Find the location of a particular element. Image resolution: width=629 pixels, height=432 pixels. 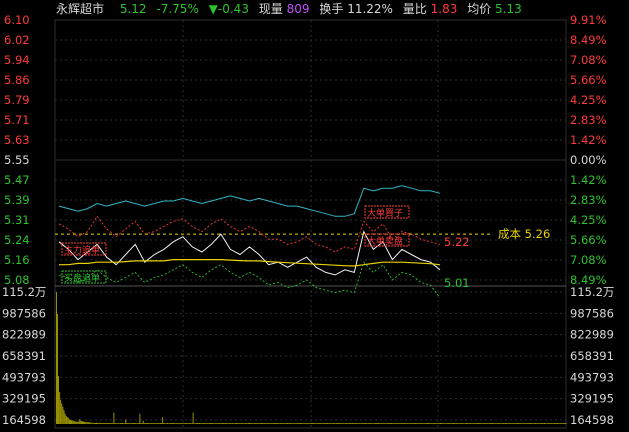

pct-tick-label: 5.66% is located at coordinates (588, 80).